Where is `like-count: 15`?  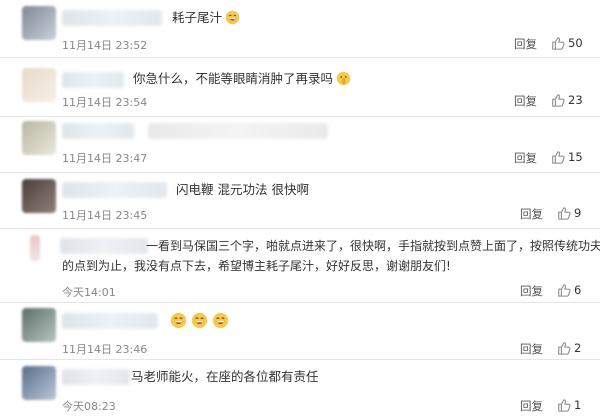 like-count: 15 is located at coordinates (575, 157).